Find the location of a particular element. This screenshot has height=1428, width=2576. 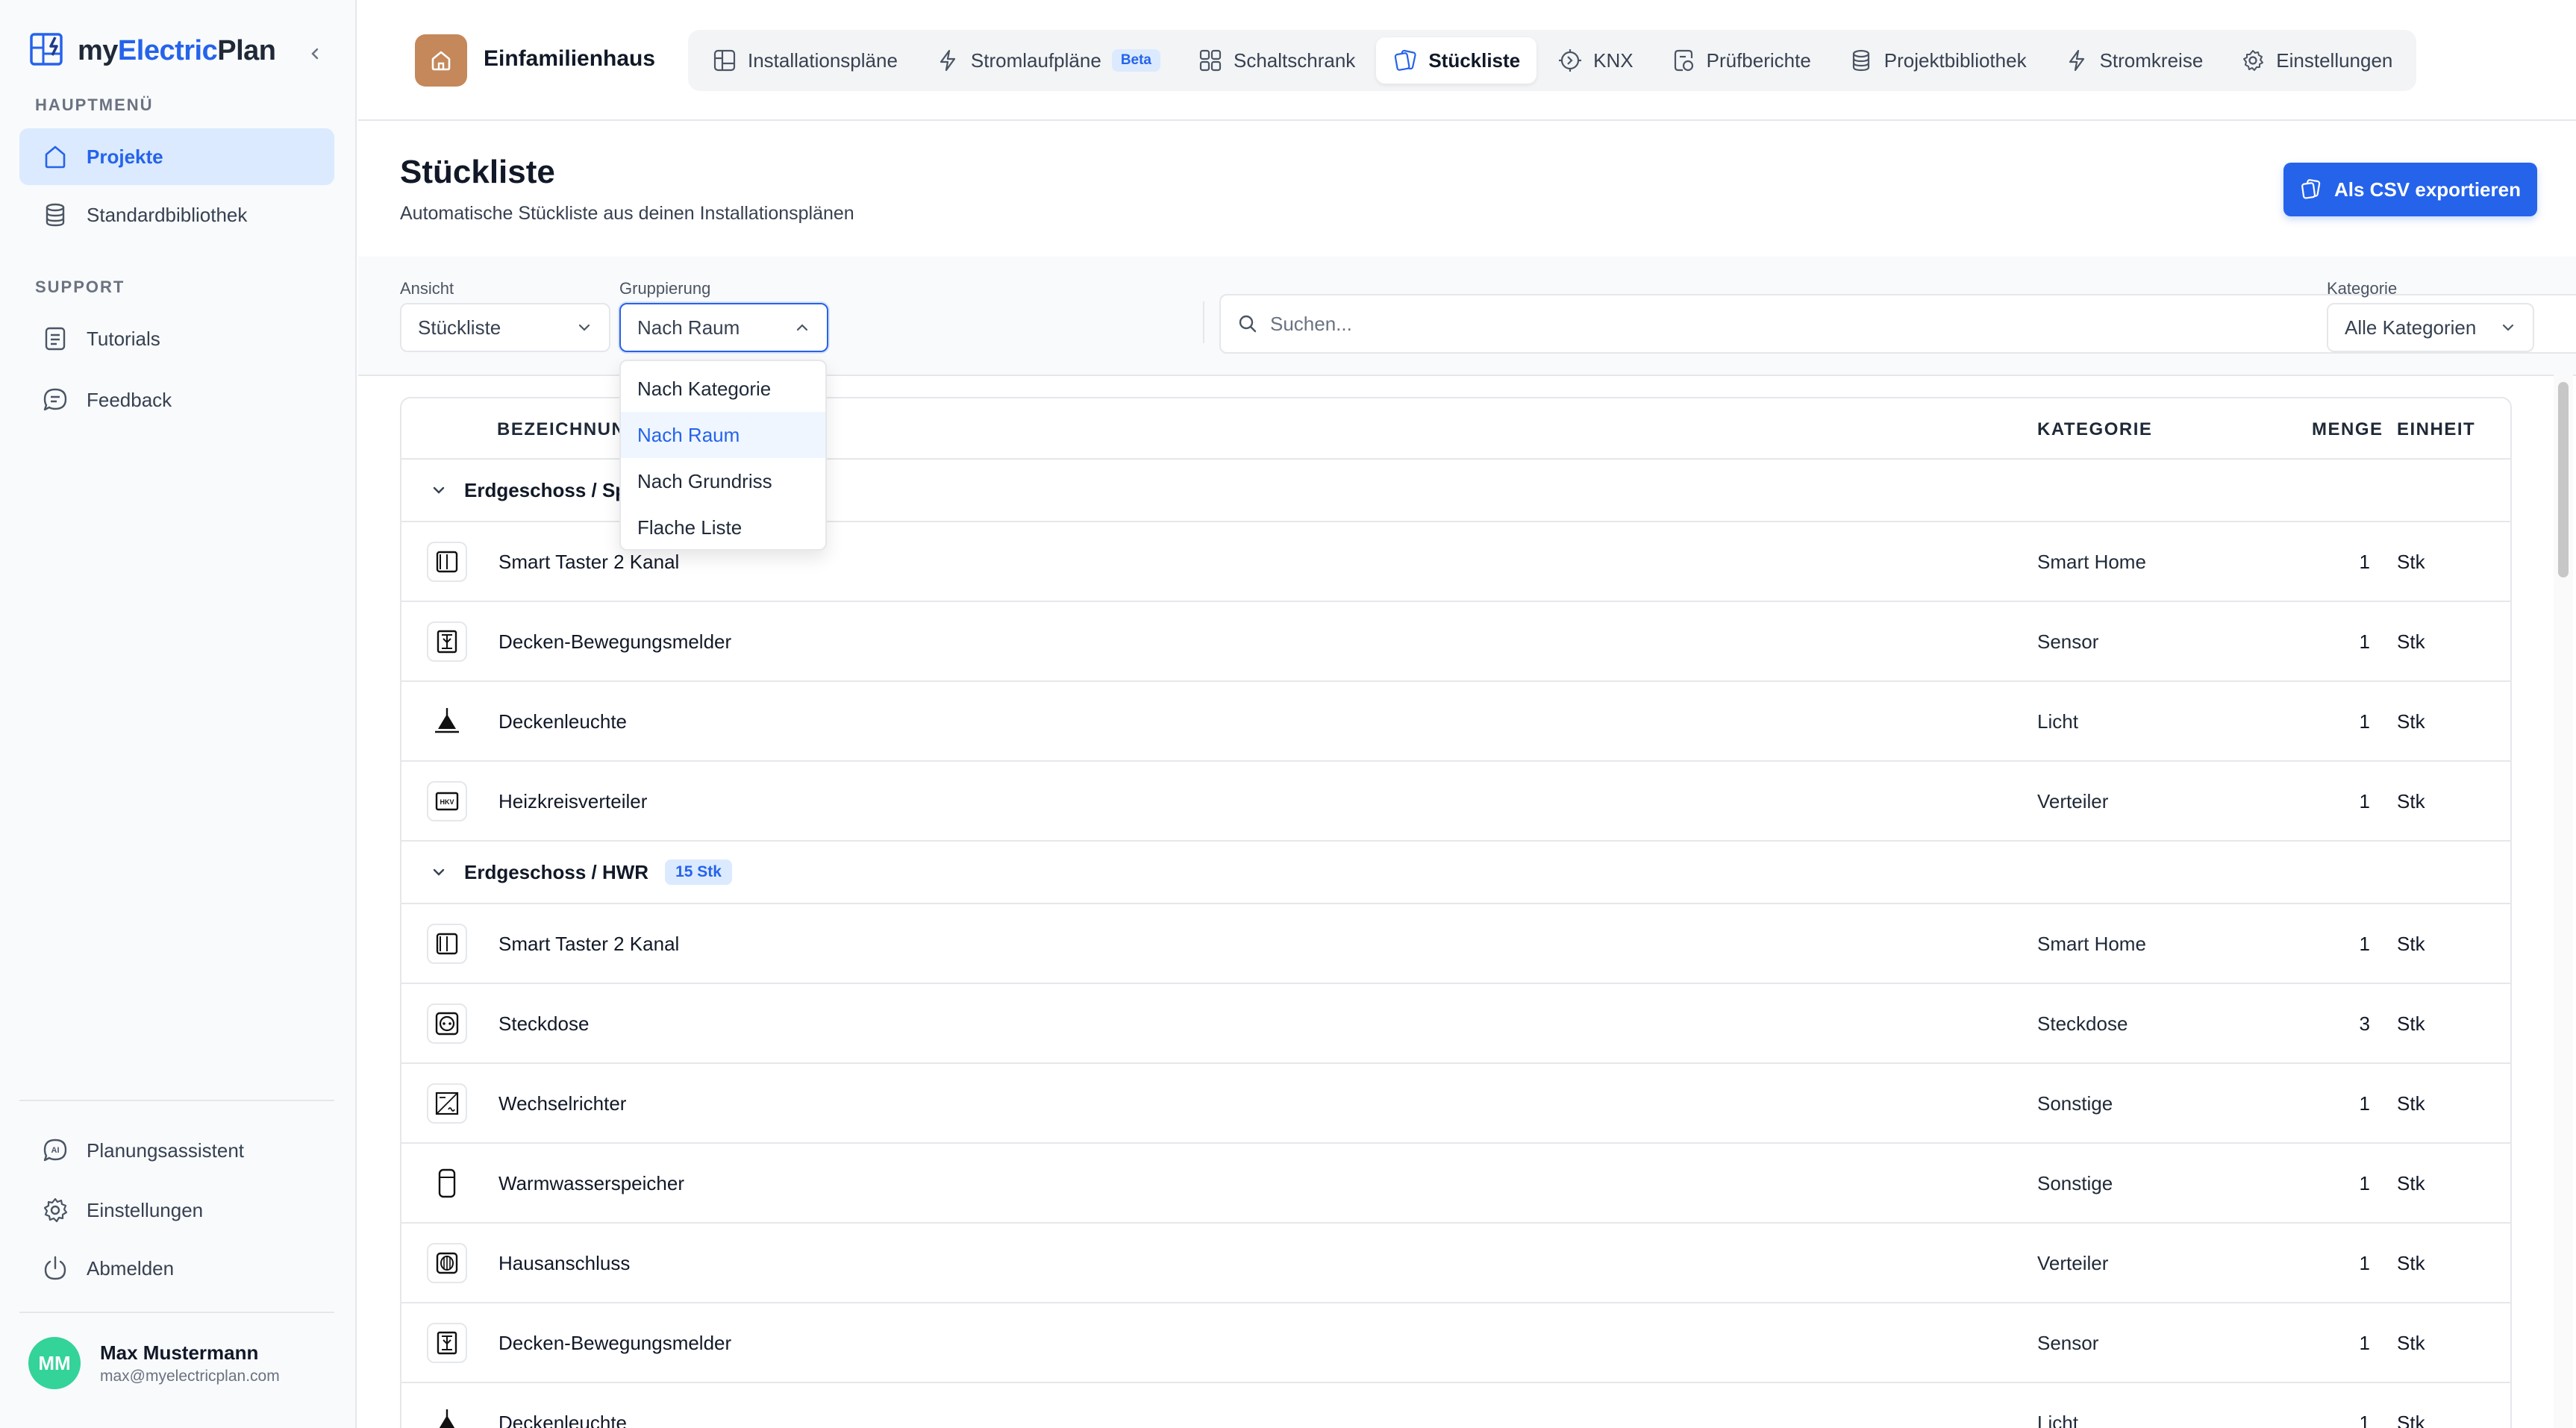

item-name: Wechselrichter is located at coordinates (562, 1103).